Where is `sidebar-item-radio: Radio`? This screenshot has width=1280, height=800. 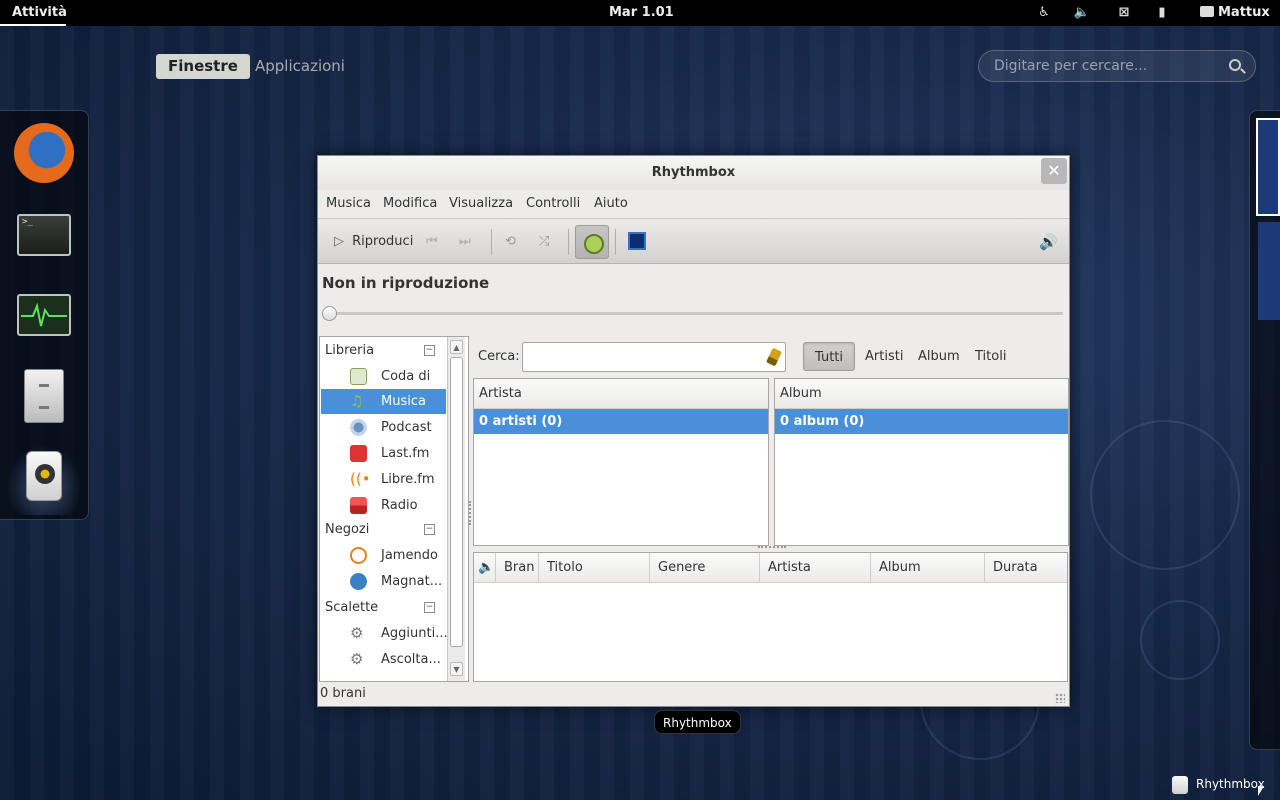 sidebar-item-radio: Radio is located at coordinates (383, 505).